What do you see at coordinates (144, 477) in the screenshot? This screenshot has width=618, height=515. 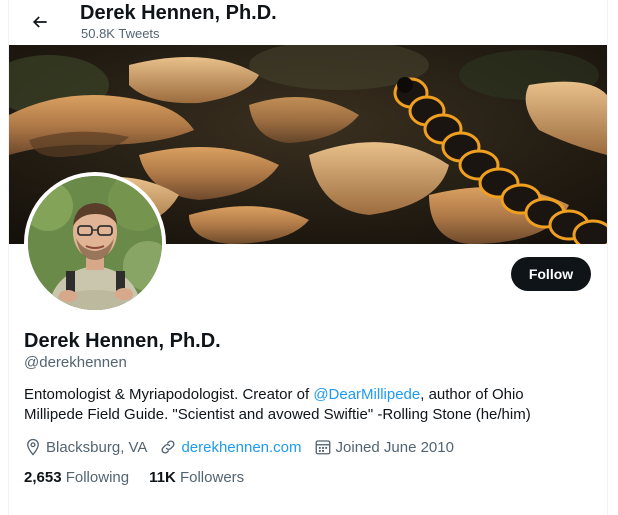 I see `follow-stats: 2,653 Following 11K Followers` at bounding box center [144, 477].